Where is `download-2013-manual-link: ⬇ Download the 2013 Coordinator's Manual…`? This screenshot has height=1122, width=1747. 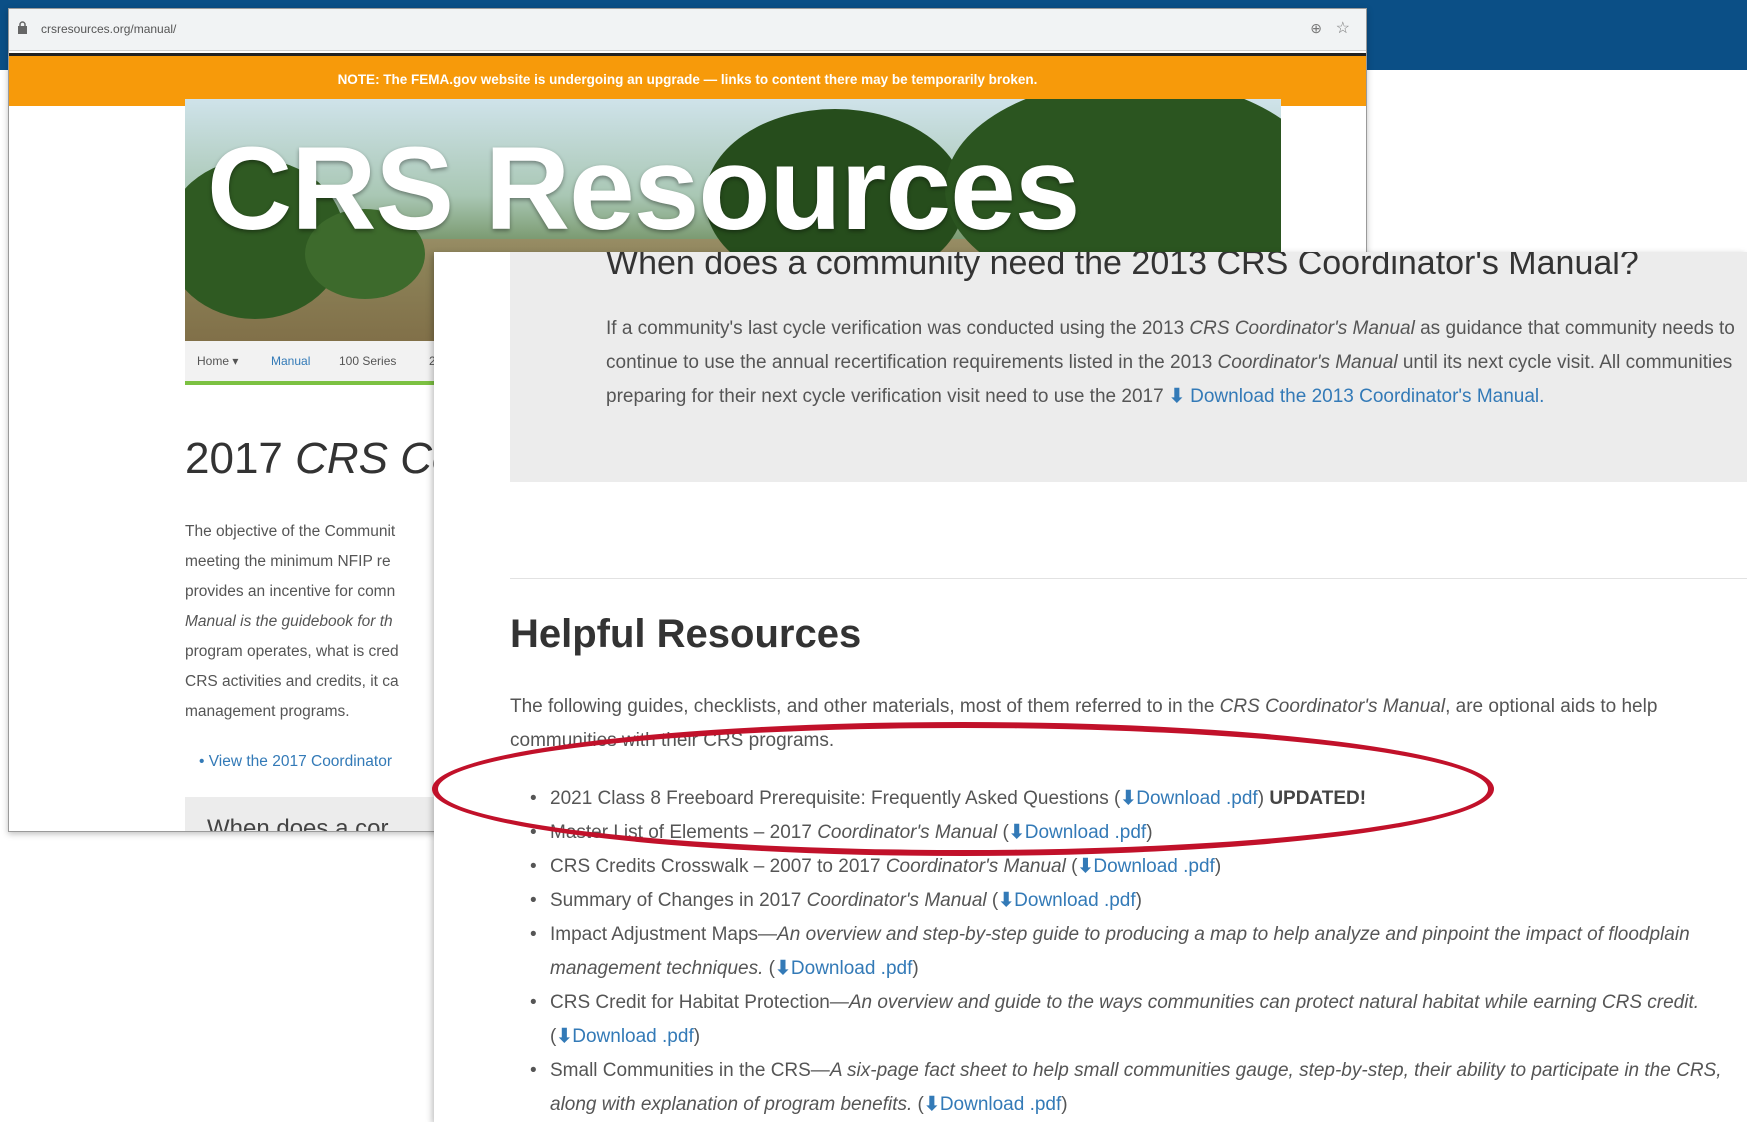 download-2013-manual-link: ⬇ Download the 2013 Coordinator's Manual… is located at coordinates (1357, 396).